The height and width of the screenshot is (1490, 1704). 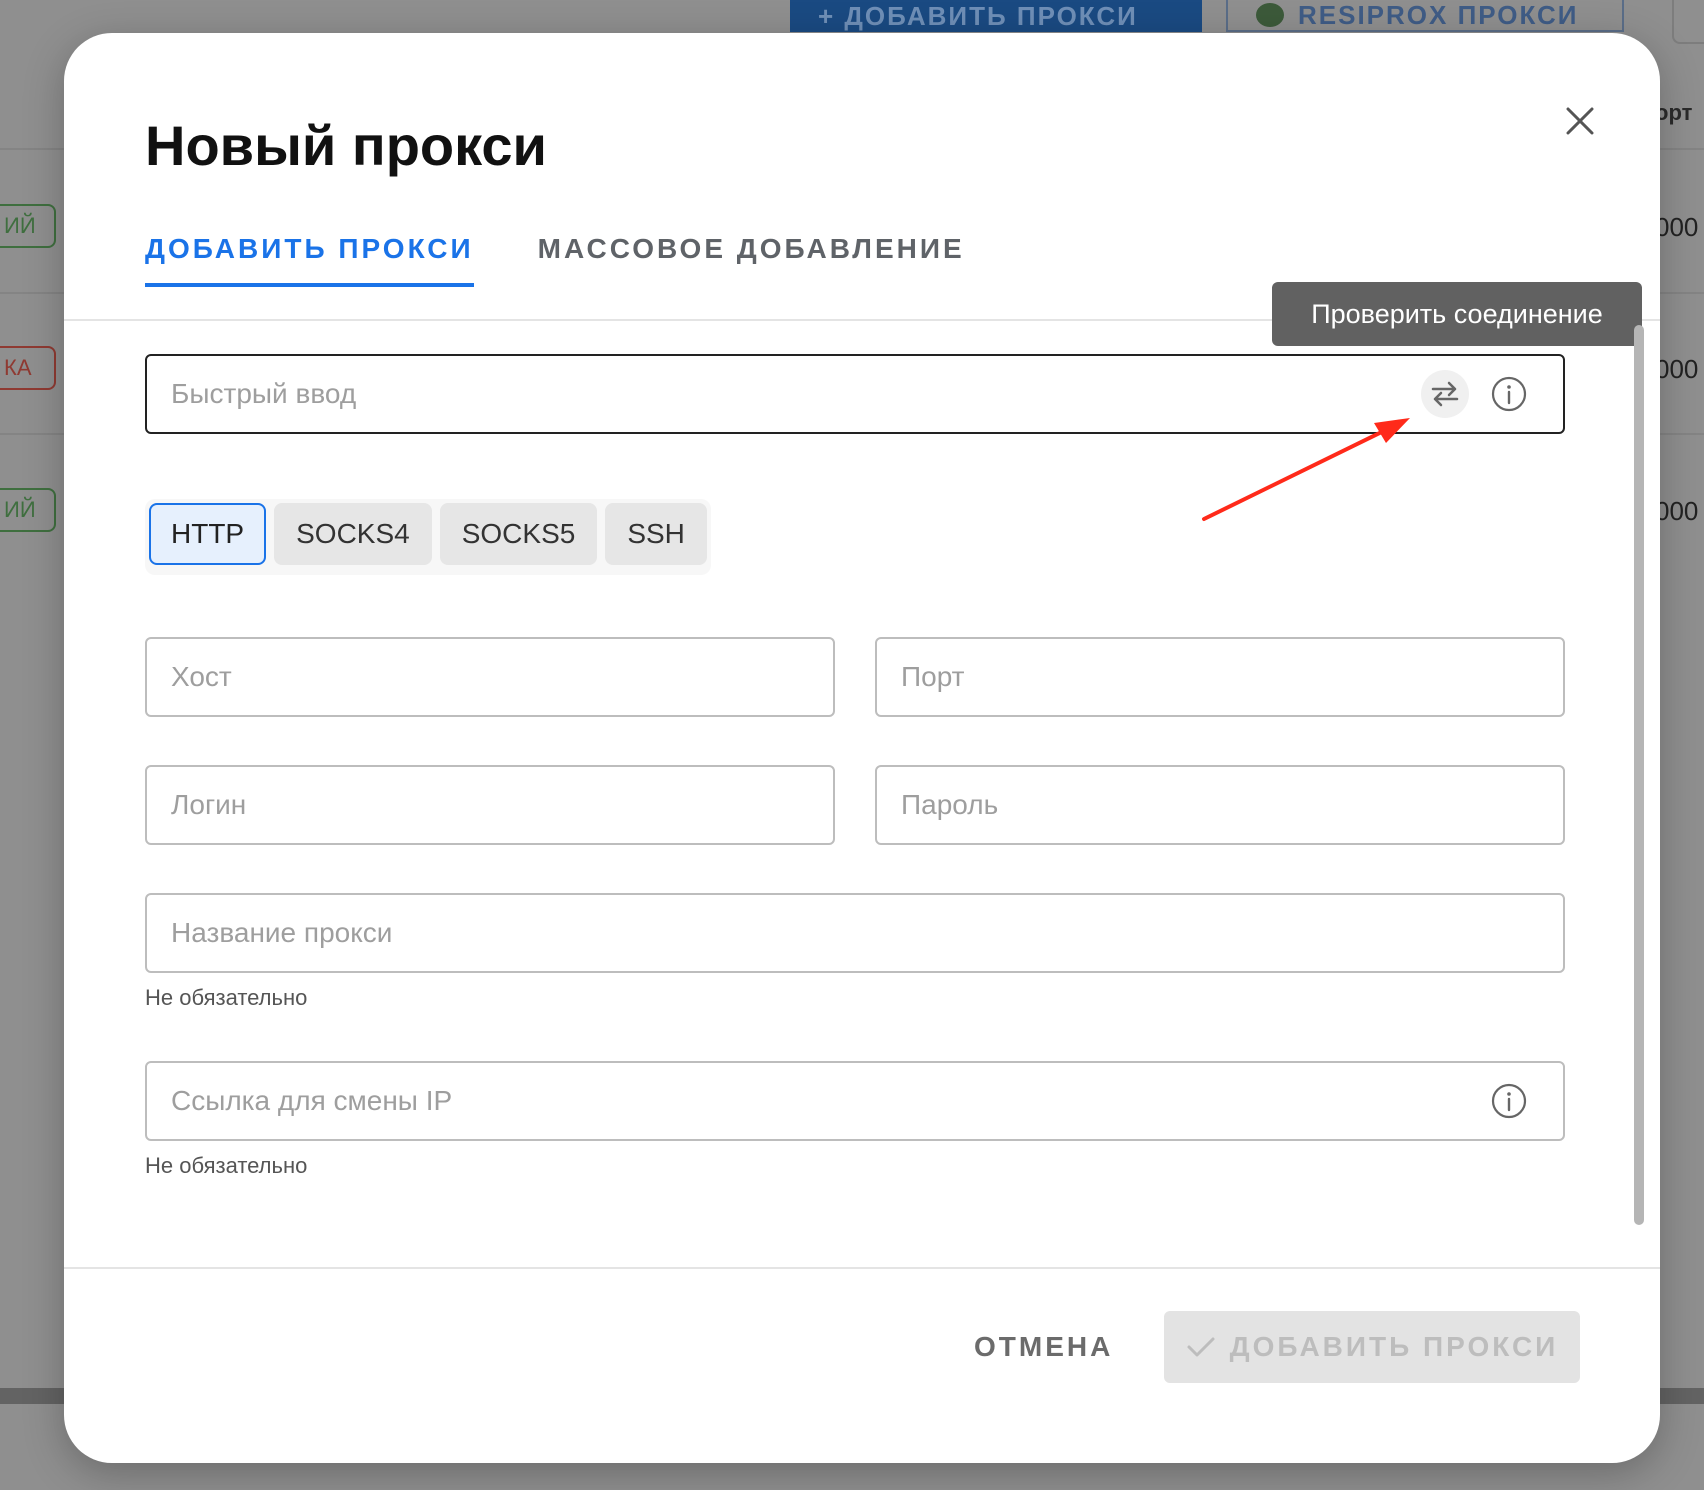 I want to click on proxy-type-socks5: SOCKS5, so click(x=518, y=534).